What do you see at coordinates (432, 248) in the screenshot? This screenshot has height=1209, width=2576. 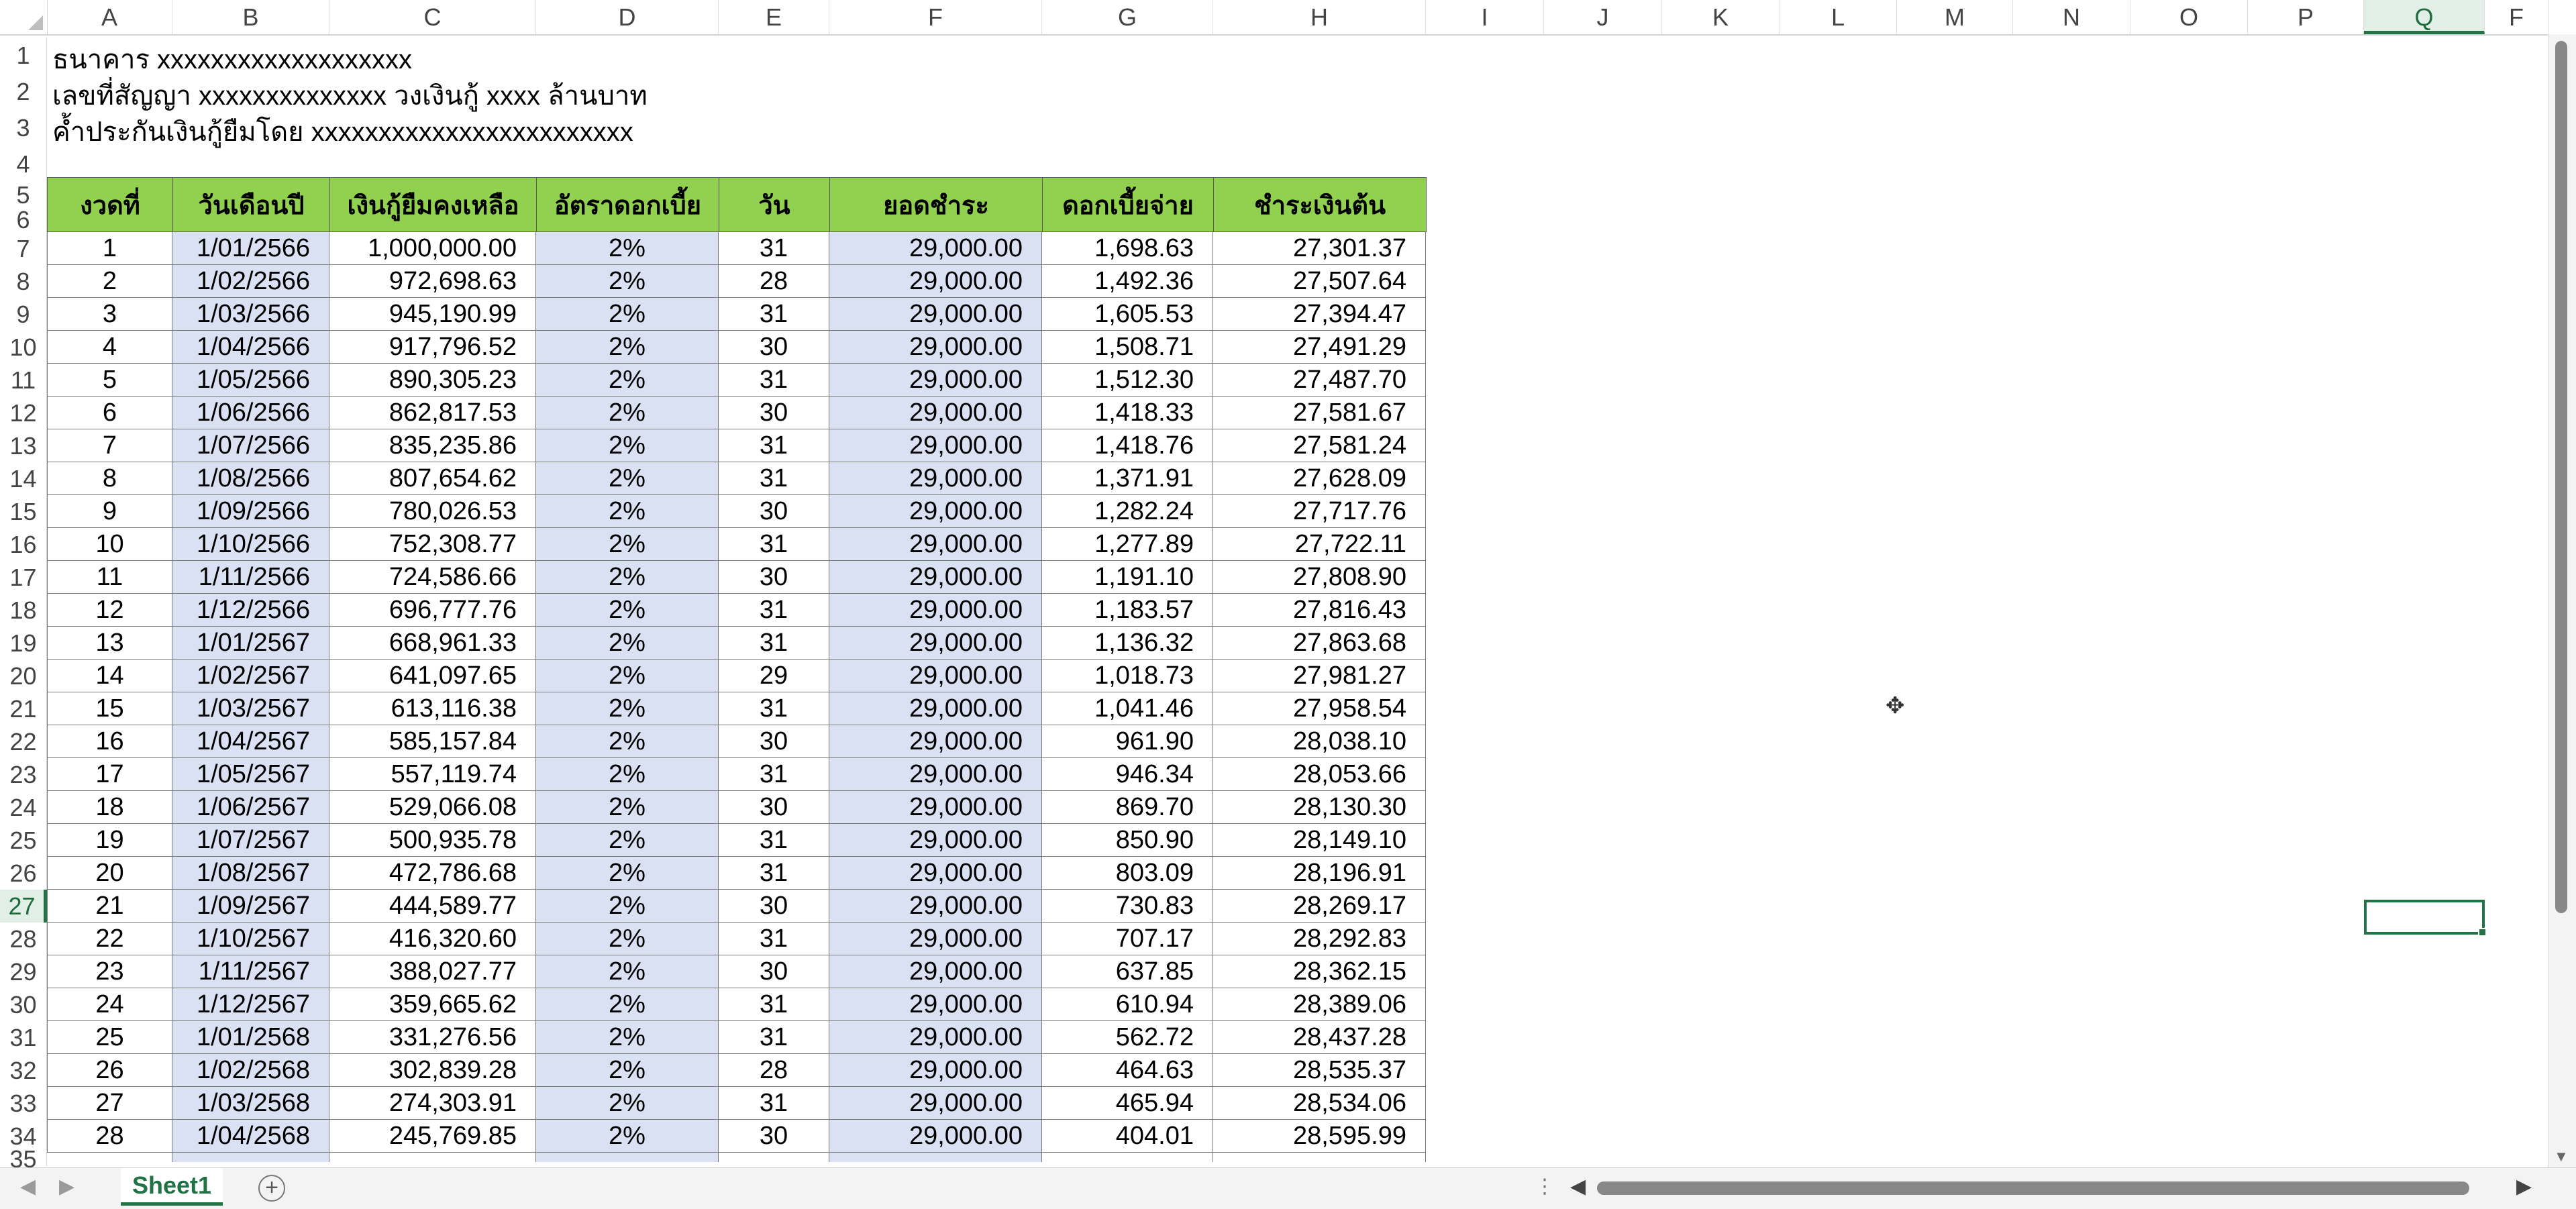 I see `table-cell: 1,000,000.00` at bounding box center [432, 248].